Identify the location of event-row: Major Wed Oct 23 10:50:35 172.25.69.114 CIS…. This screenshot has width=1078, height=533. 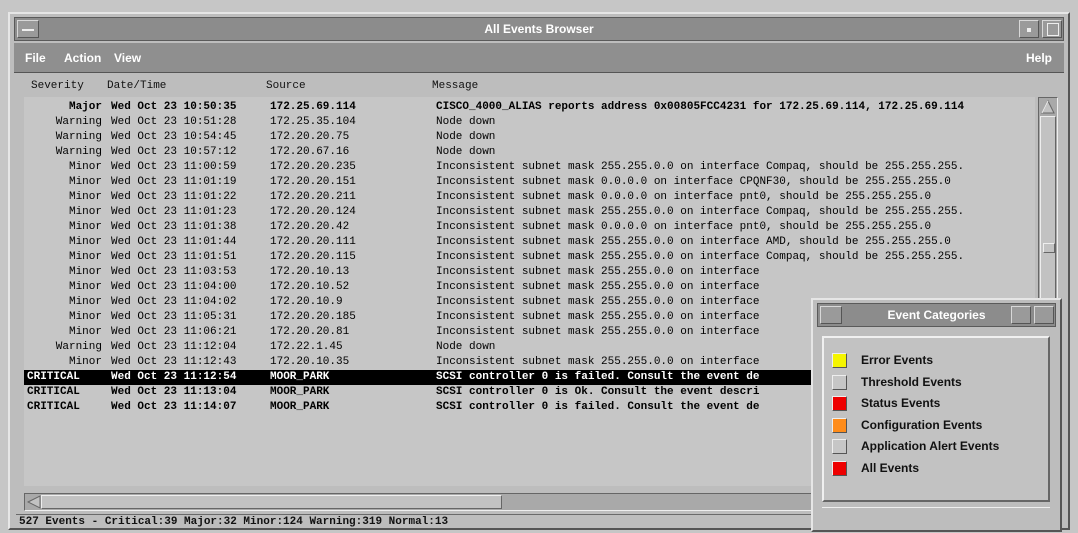
(529, 107).